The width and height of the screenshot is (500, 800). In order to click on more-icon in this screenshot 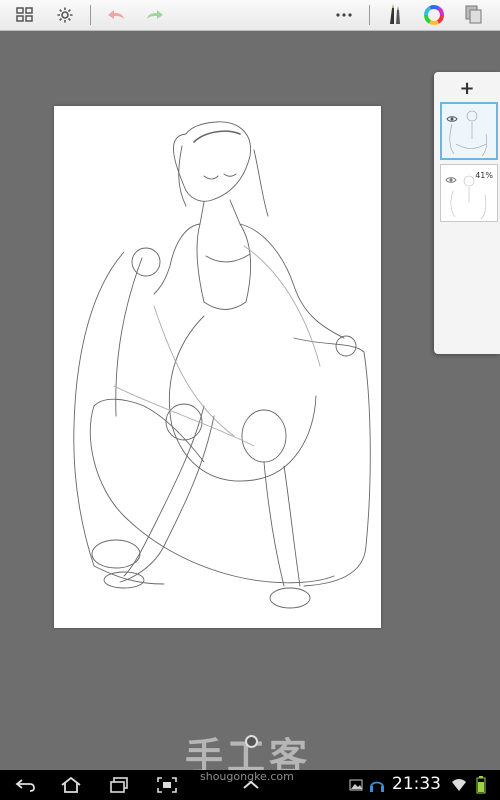, I will do `click(344, 15)`.